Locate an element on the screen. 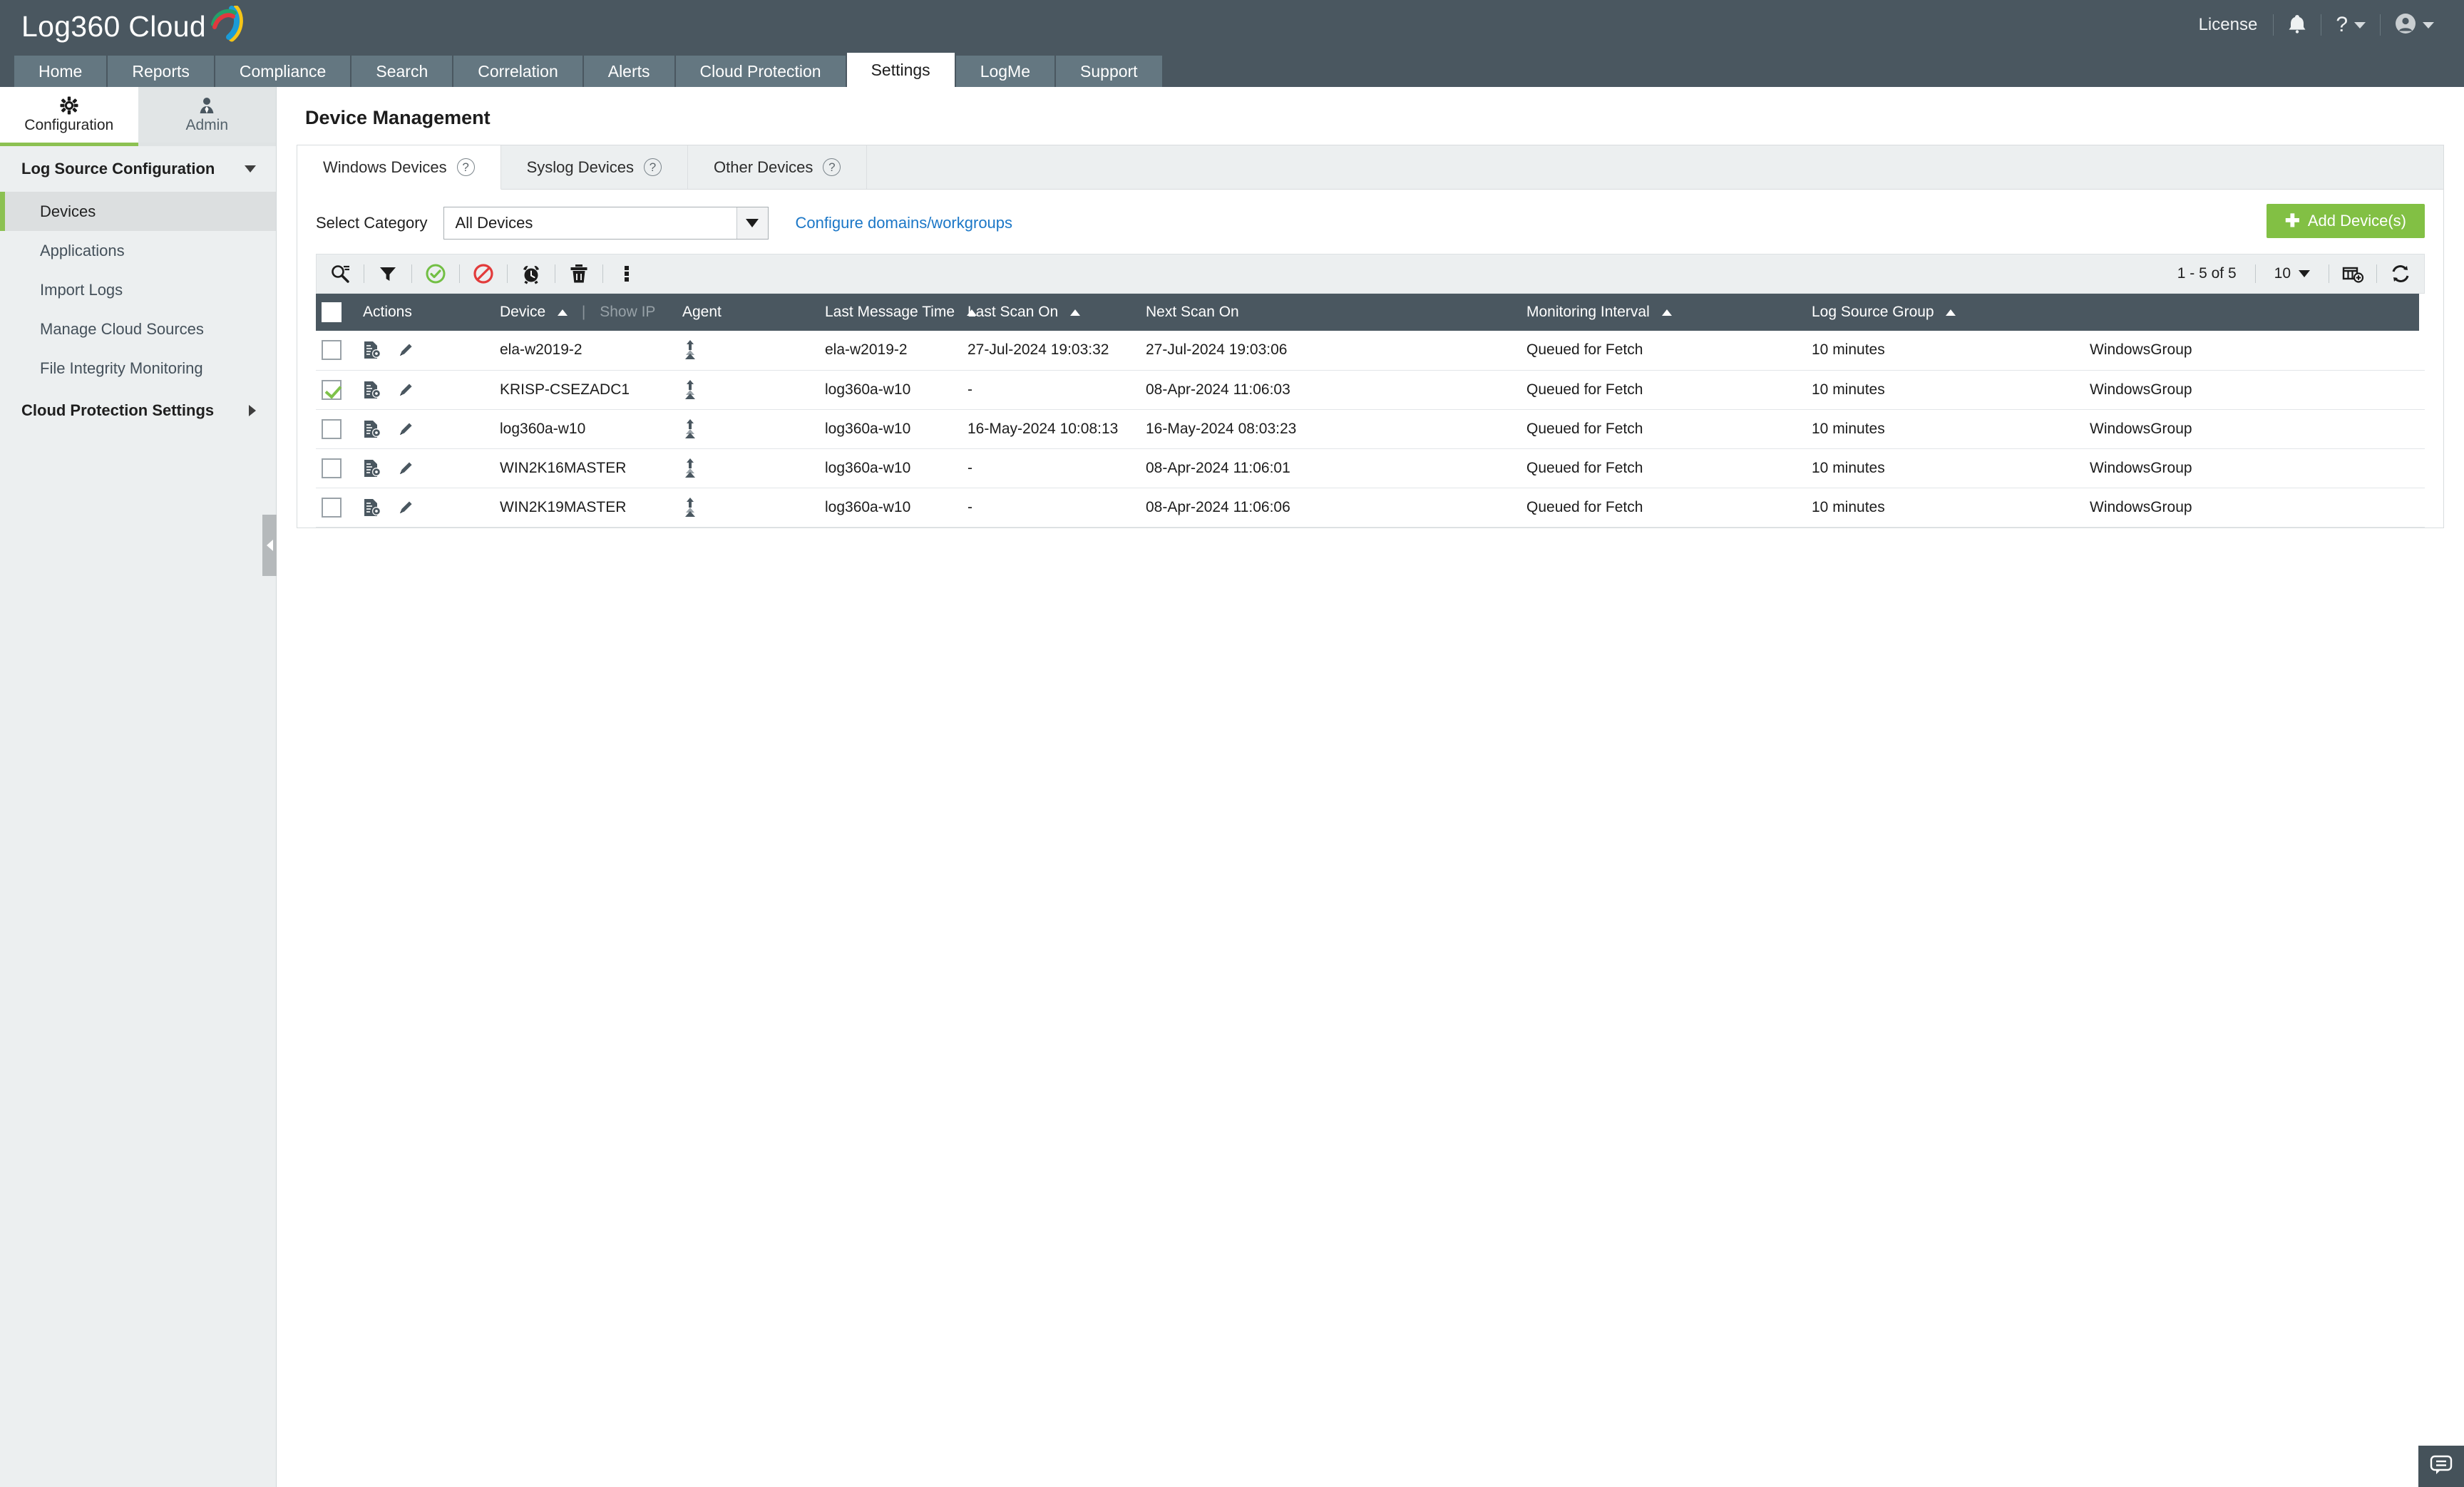 The width and height of the screenshot is (2464, 1487). cell-next-scan-on: Queued for Fetch is located at coordinates (1663, 468).